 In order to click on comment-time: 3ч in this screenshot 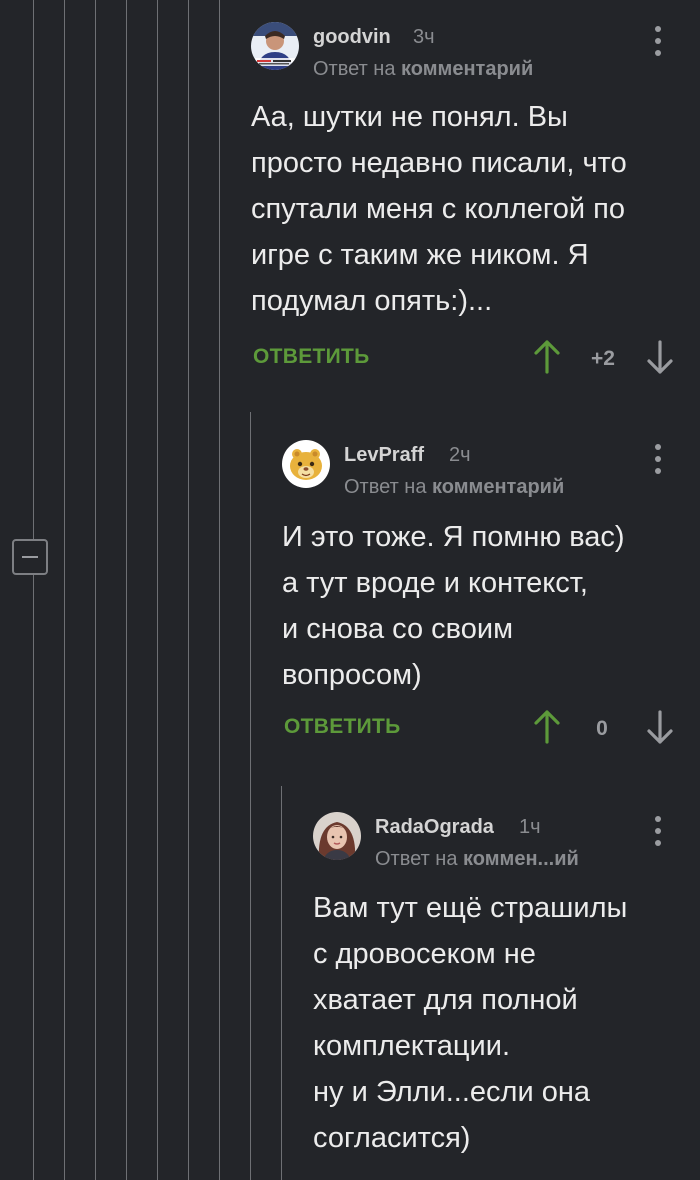, I will do `click(424, 37)`.